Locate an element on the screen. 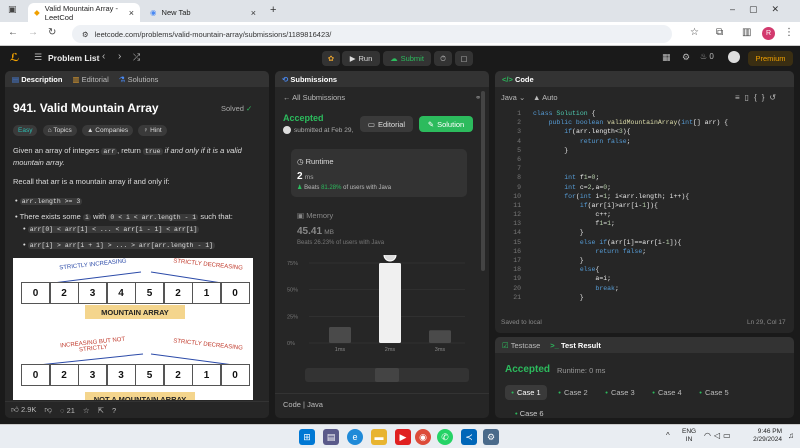  language-indicator: ENG IN is located at coordinates (689, 436).